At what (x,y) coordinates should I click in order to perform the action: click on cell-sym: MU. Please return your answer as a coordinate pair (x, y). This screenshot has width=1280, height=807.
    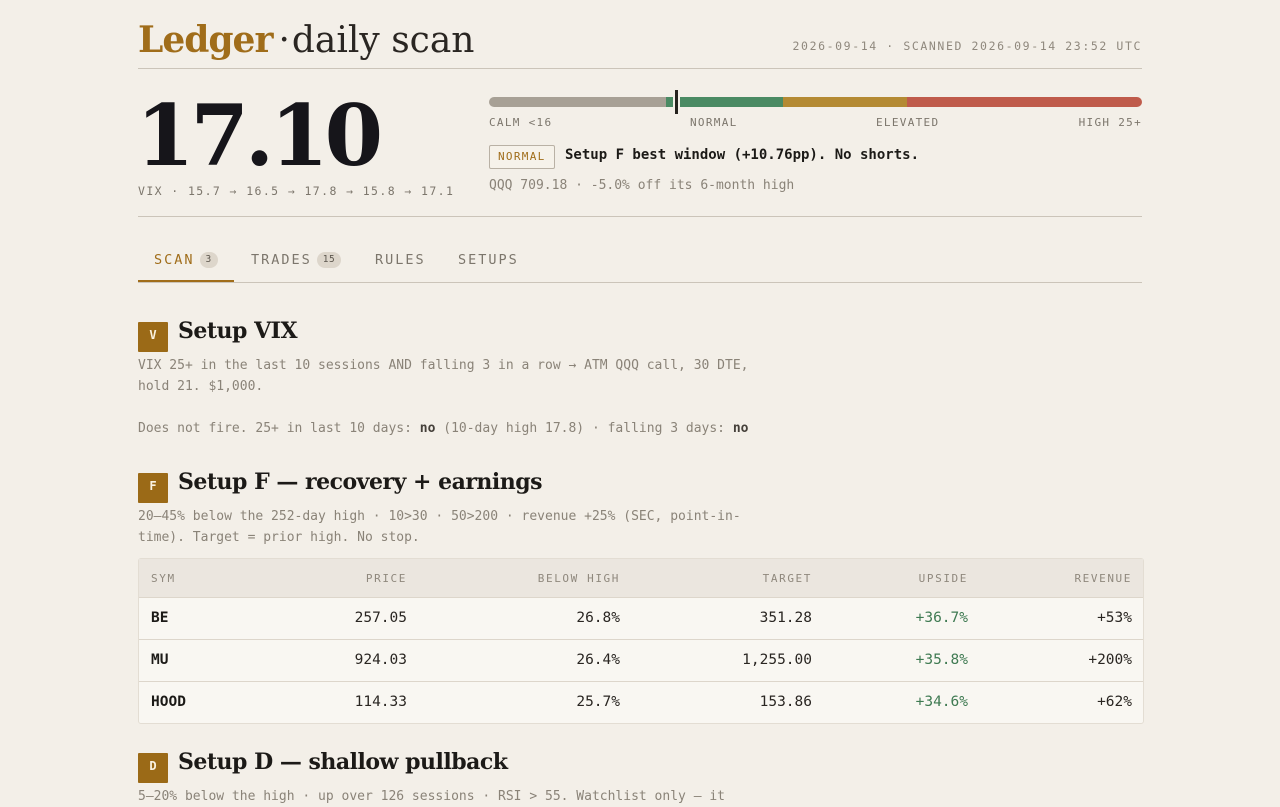
    Looking at the image, I should click on (160, 660).